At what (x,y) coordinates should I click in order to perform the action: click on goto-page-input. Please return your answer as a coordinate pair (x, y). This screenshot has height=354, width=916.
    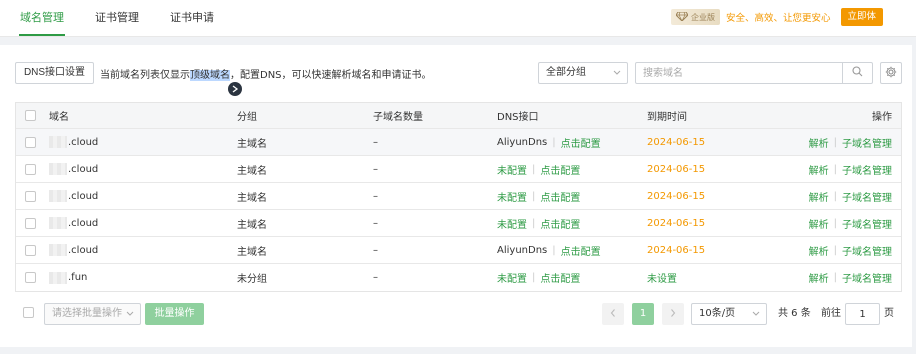
    Looking at the image, I should click on (862, 314).